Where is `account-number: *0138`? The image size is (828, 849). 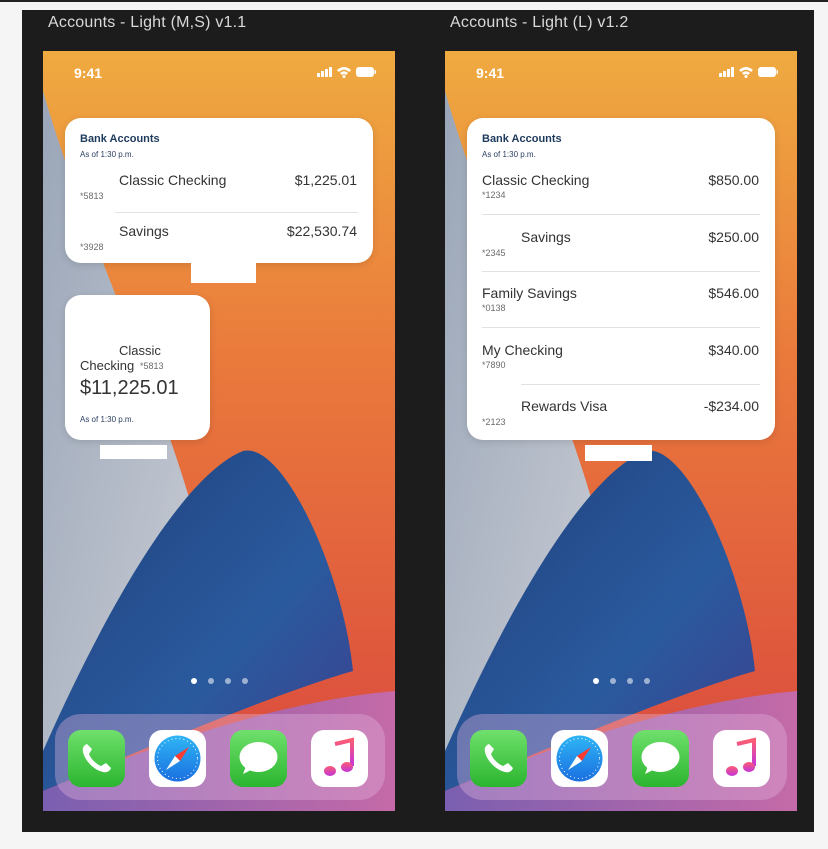 account-number: *0138 is located at coordinates (494, 308).